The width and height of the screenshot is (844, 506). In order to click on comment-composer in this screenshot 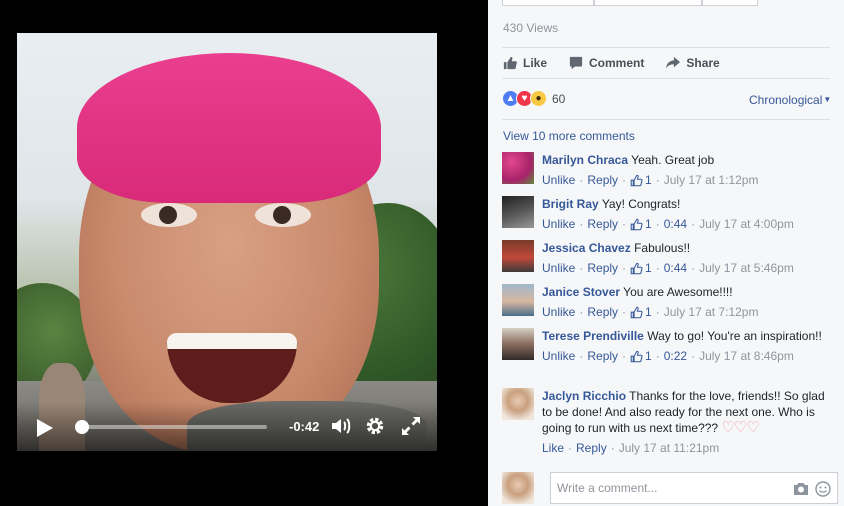, I will do `click(670, 488)`.